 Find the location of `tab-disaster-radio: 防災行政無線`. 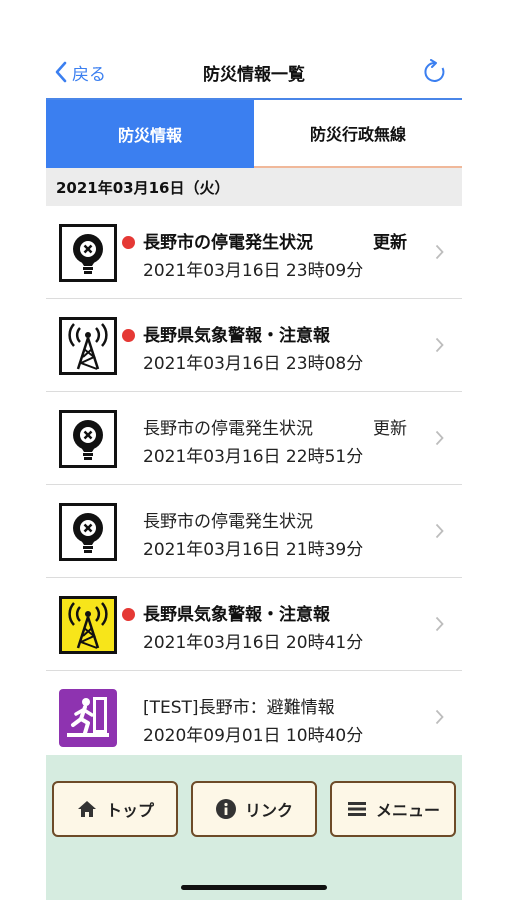

tab-disaster-radio: 防災行政無線 is located at coordinates (358, 134).